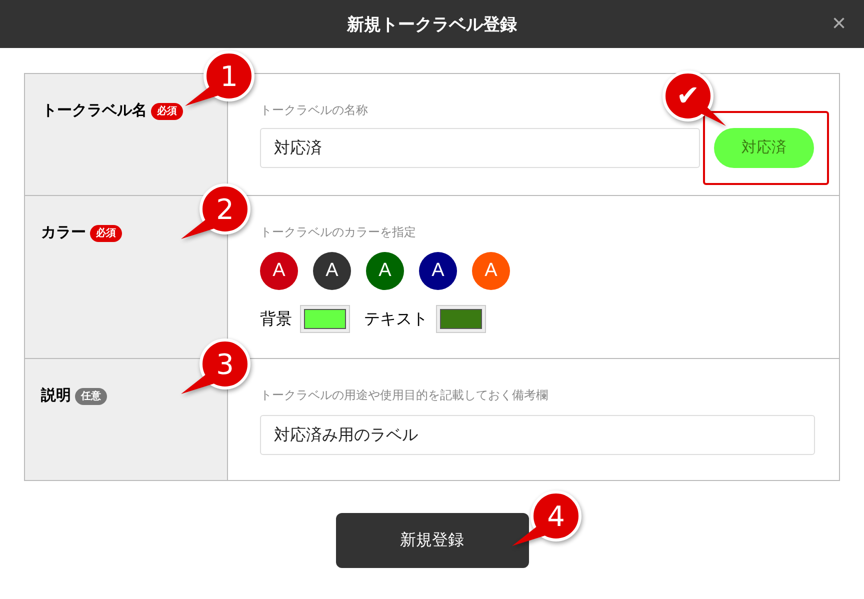  What do you see at coordinates (56, 396) in the screenshot?
I see `field-label: 説明` at bounding box center [56, 396].